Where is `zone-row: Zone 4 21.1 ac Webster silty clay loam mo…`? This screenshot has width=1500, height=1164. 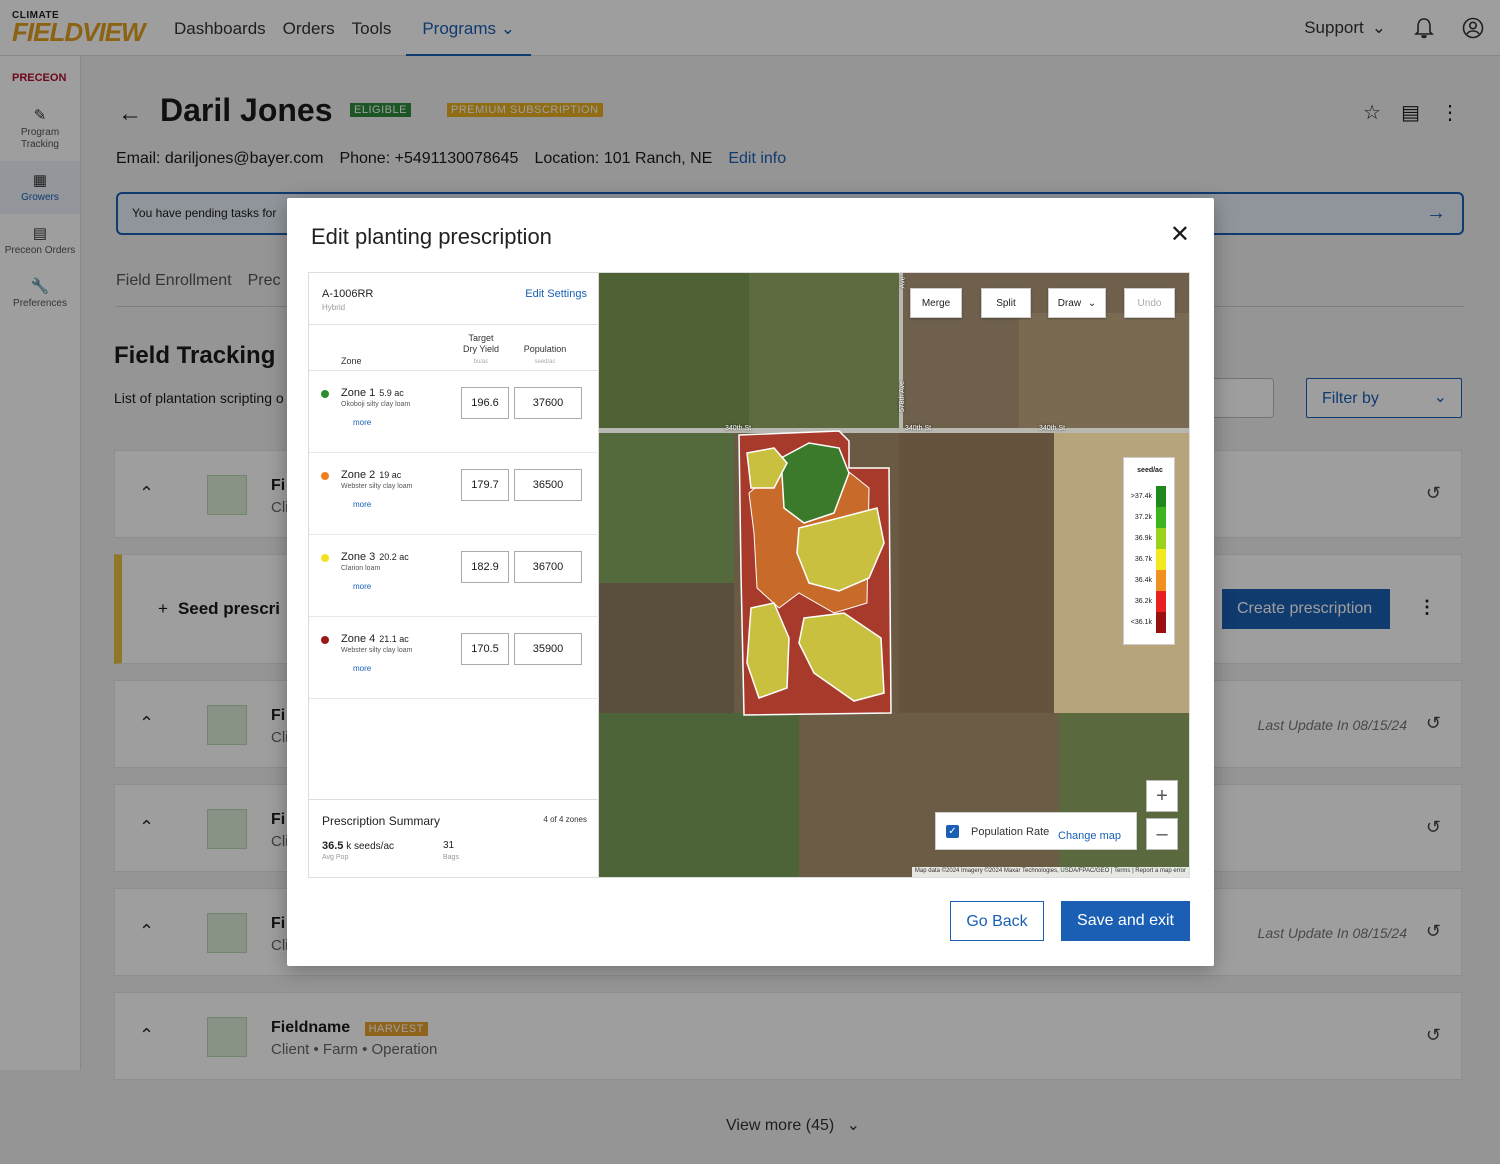
zone-row: Zone 4 21.1 ac Webster silty clay loam mo… is located at coordinates (454, 658).